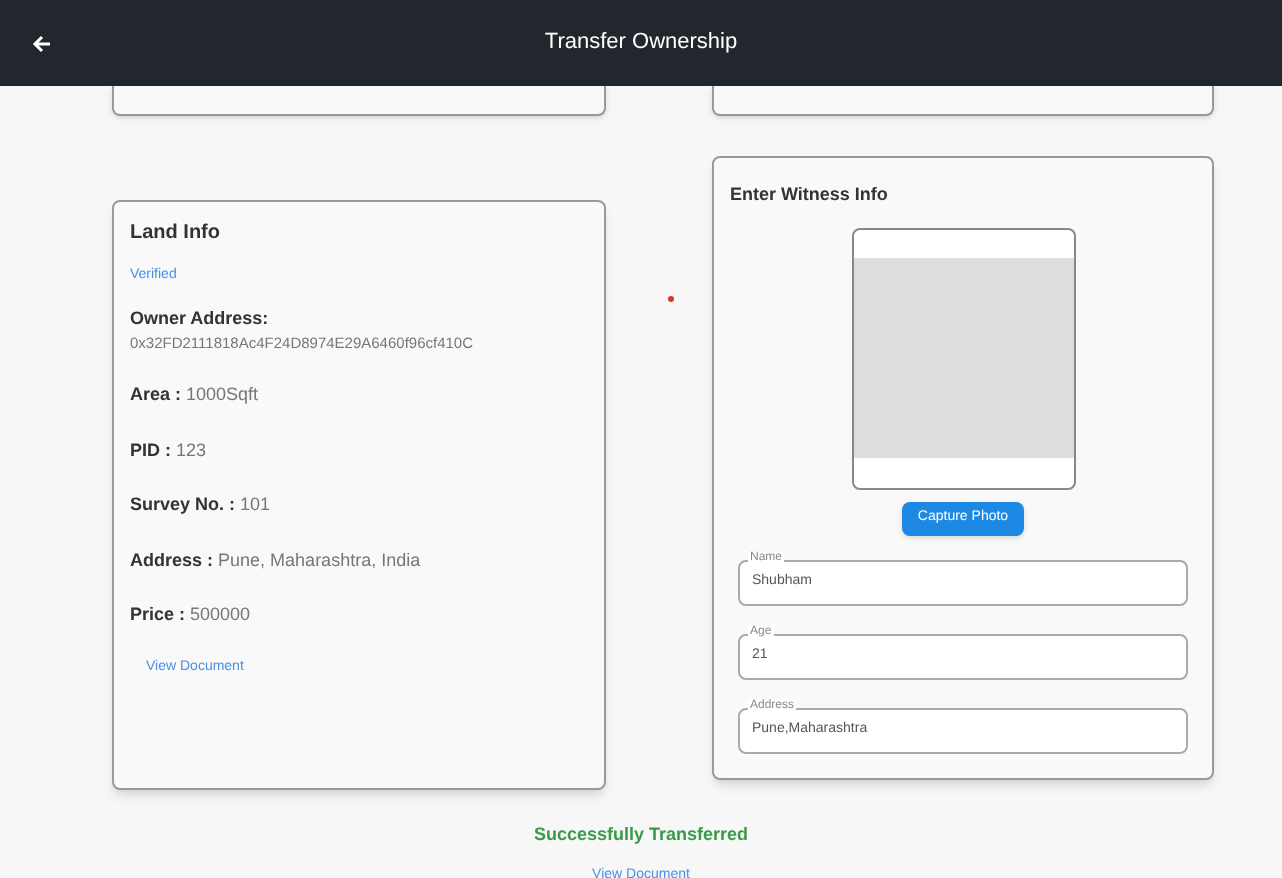 This screenshot has height=878, width=1282. Describe the element at coordinates (191, 615) in the screenshot. I see `land-detail: Price : 500000` at that location.